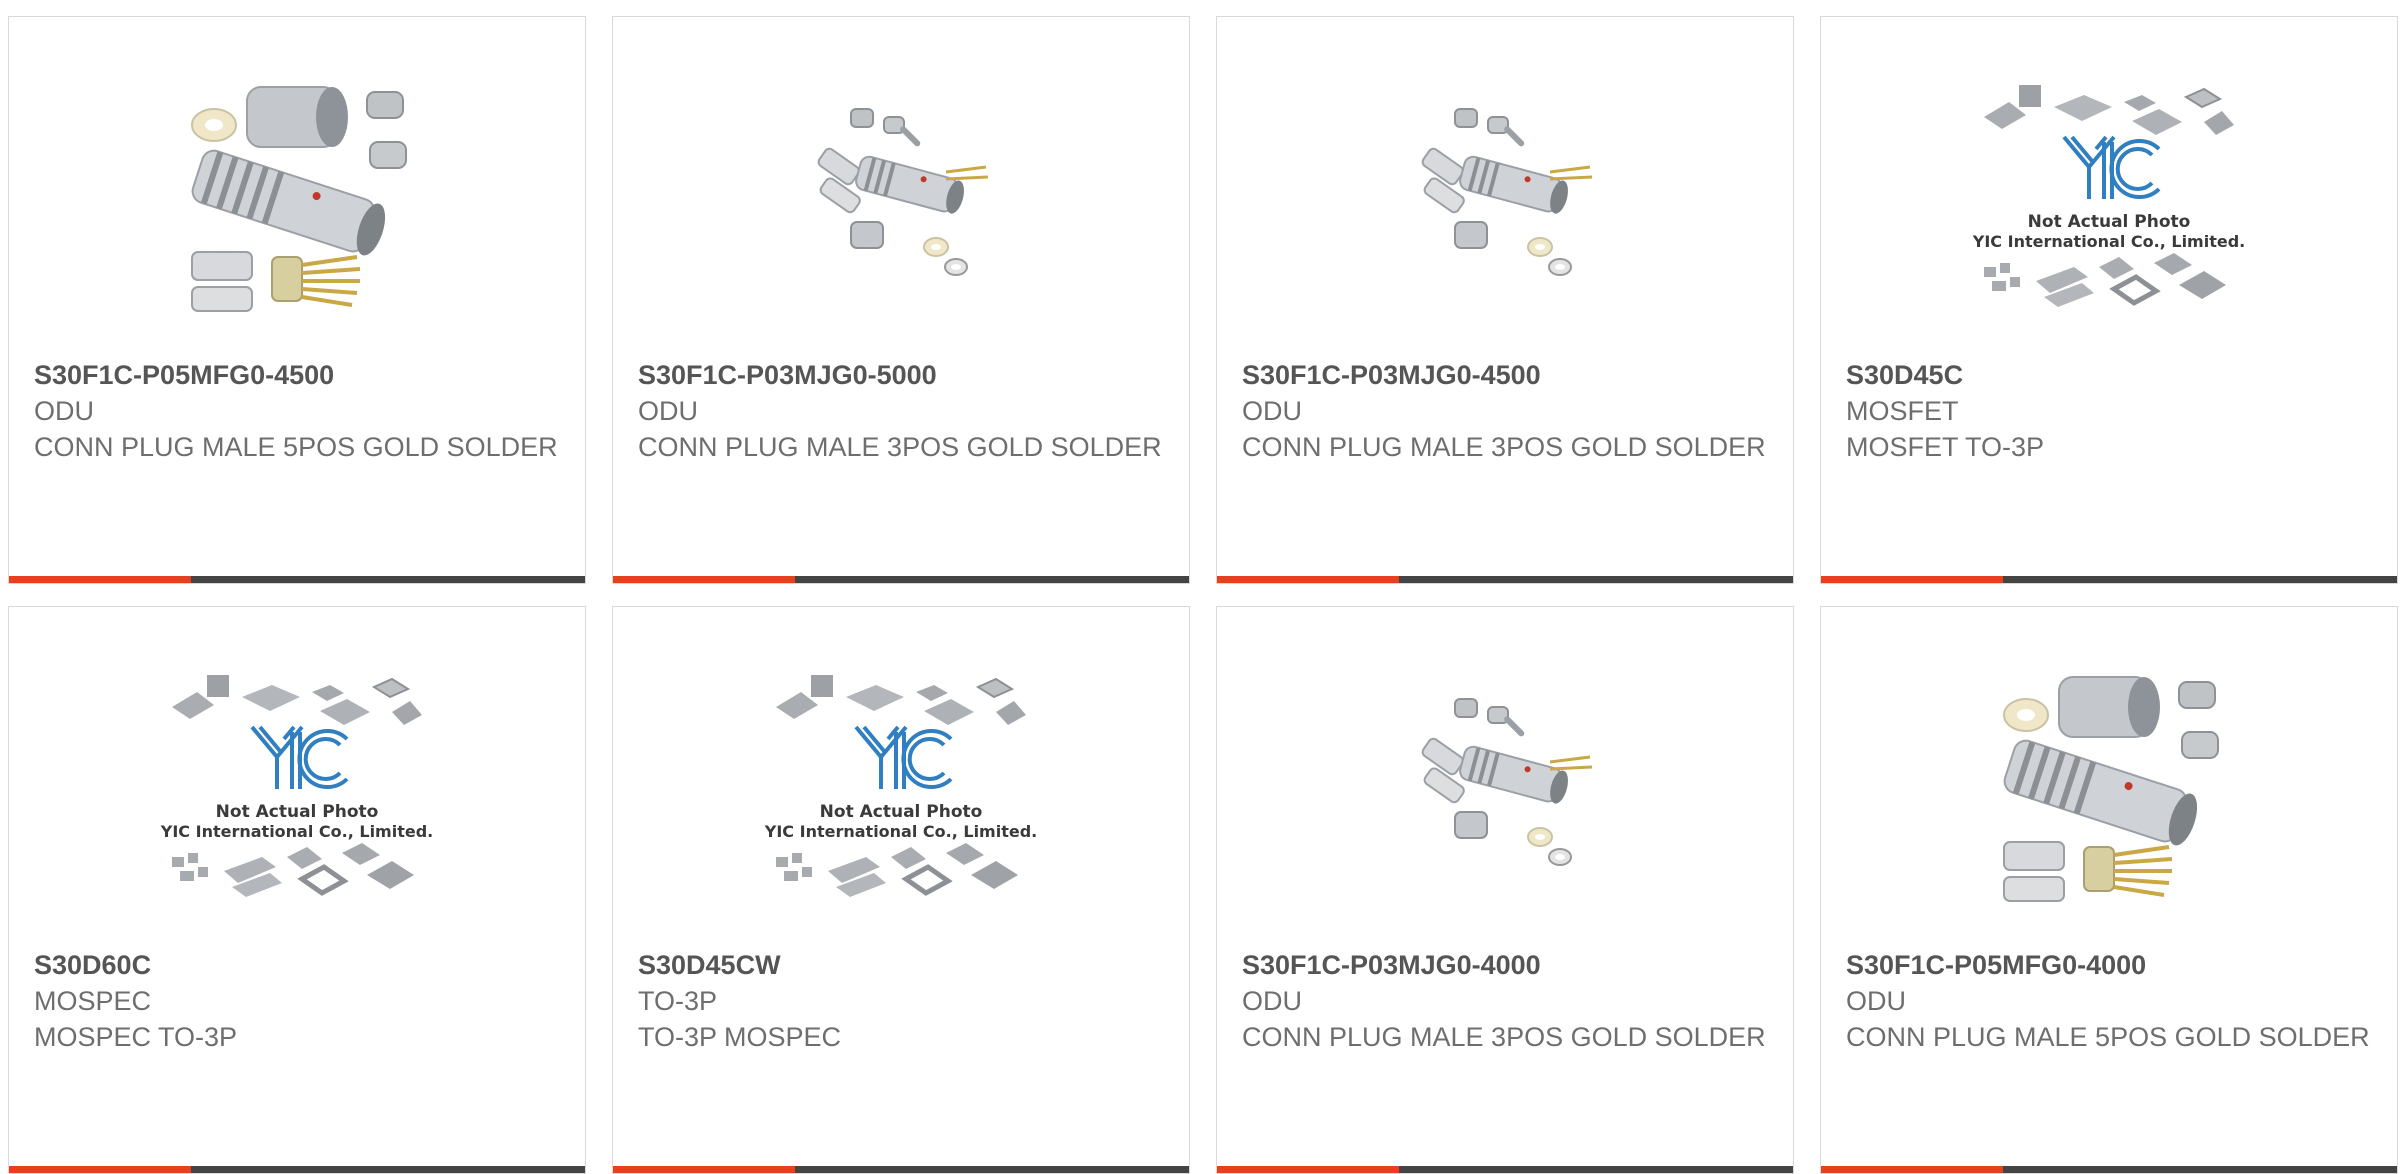  What do you see at coordinates (2111, 411) in the screenshot?
I see `product-info: S30D45C MOSFET MOSFET TO-3P` at bounding box center [2111, 411].